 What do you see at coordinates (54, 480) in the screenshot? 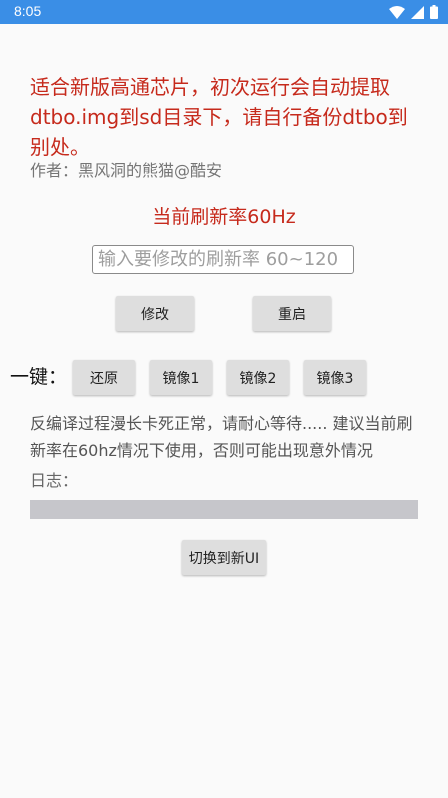
I see `log-label: 日志：` at bounding box center [54, 480].